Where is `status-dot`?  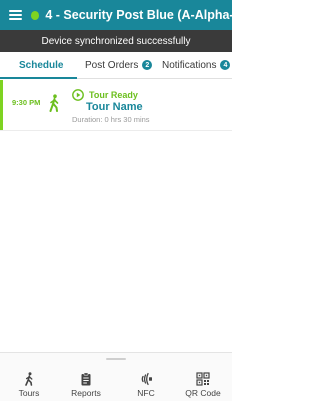
status-dot is located at coordinates (35, 15).